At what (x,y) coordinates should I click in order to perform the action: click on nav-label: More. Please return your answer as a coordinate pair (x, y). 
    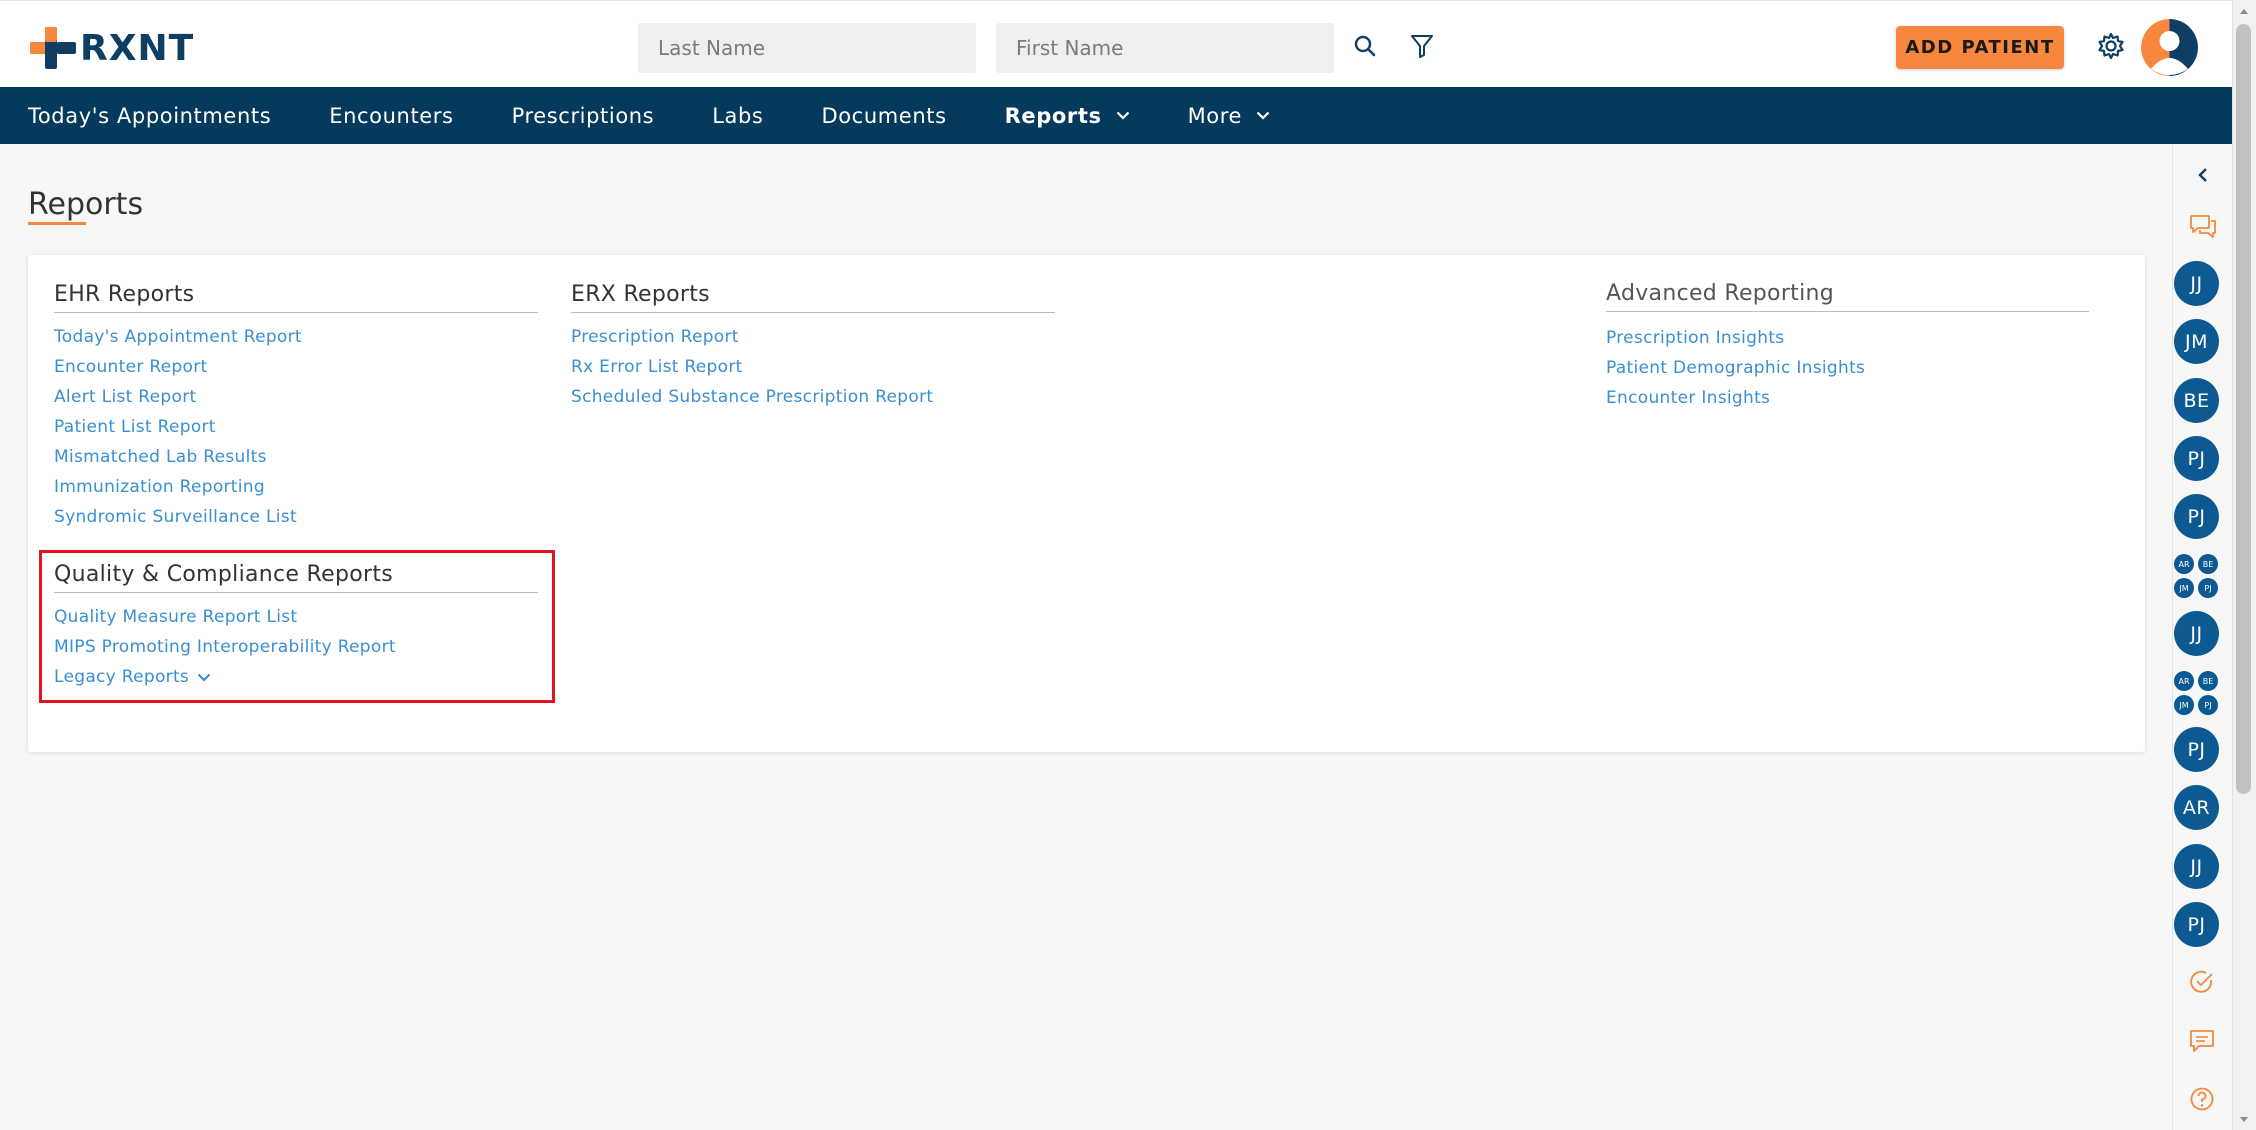
    Looking at the image, I should click on (1215, 115).